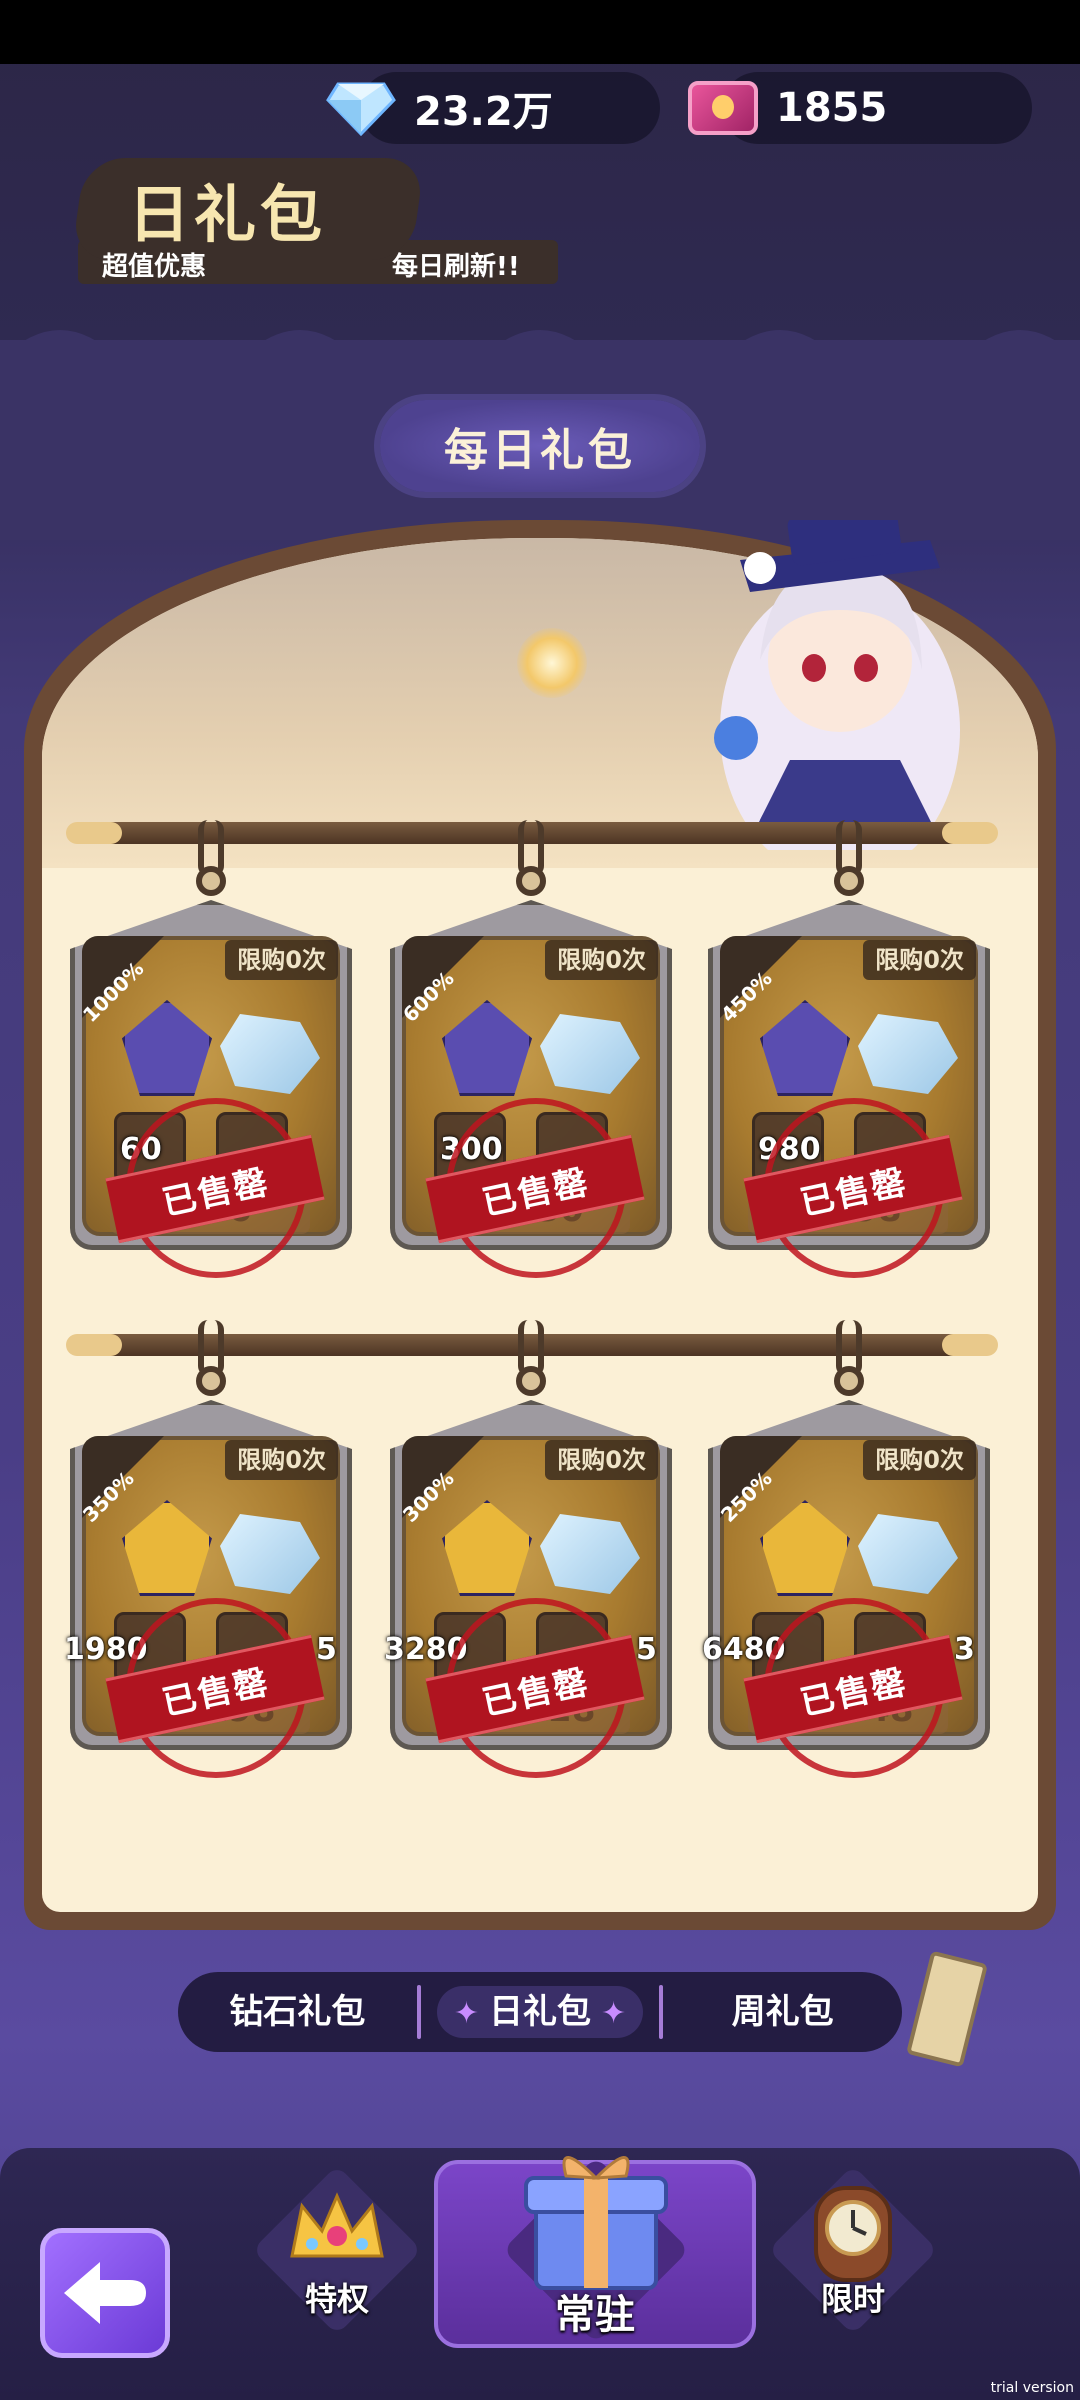  I want to click on pack-card: 300% 限购0次 3280 5 328 已售罄, so click(528, 1549).